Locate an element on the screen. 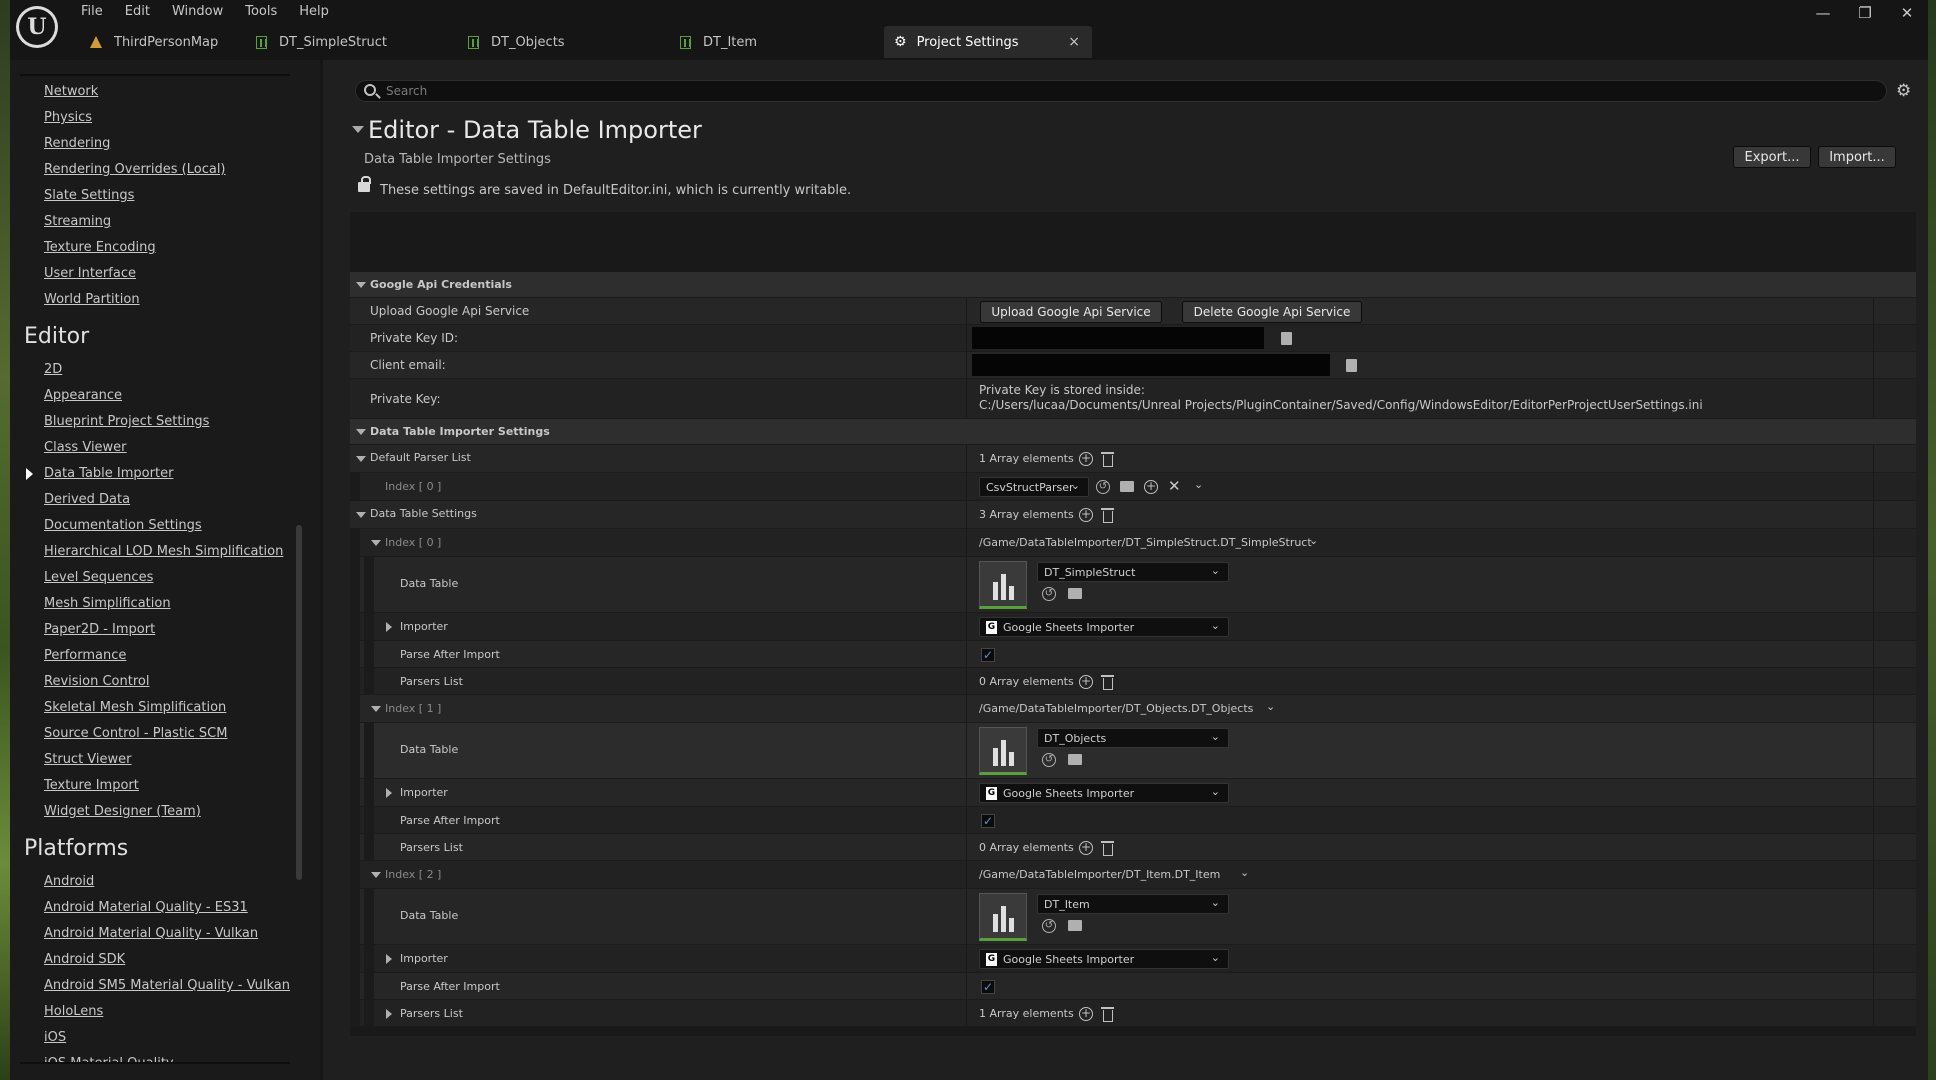 This screenshot has height=1080, width=1936. clear-icon: ✕ is located at coordinates (1174, 486).